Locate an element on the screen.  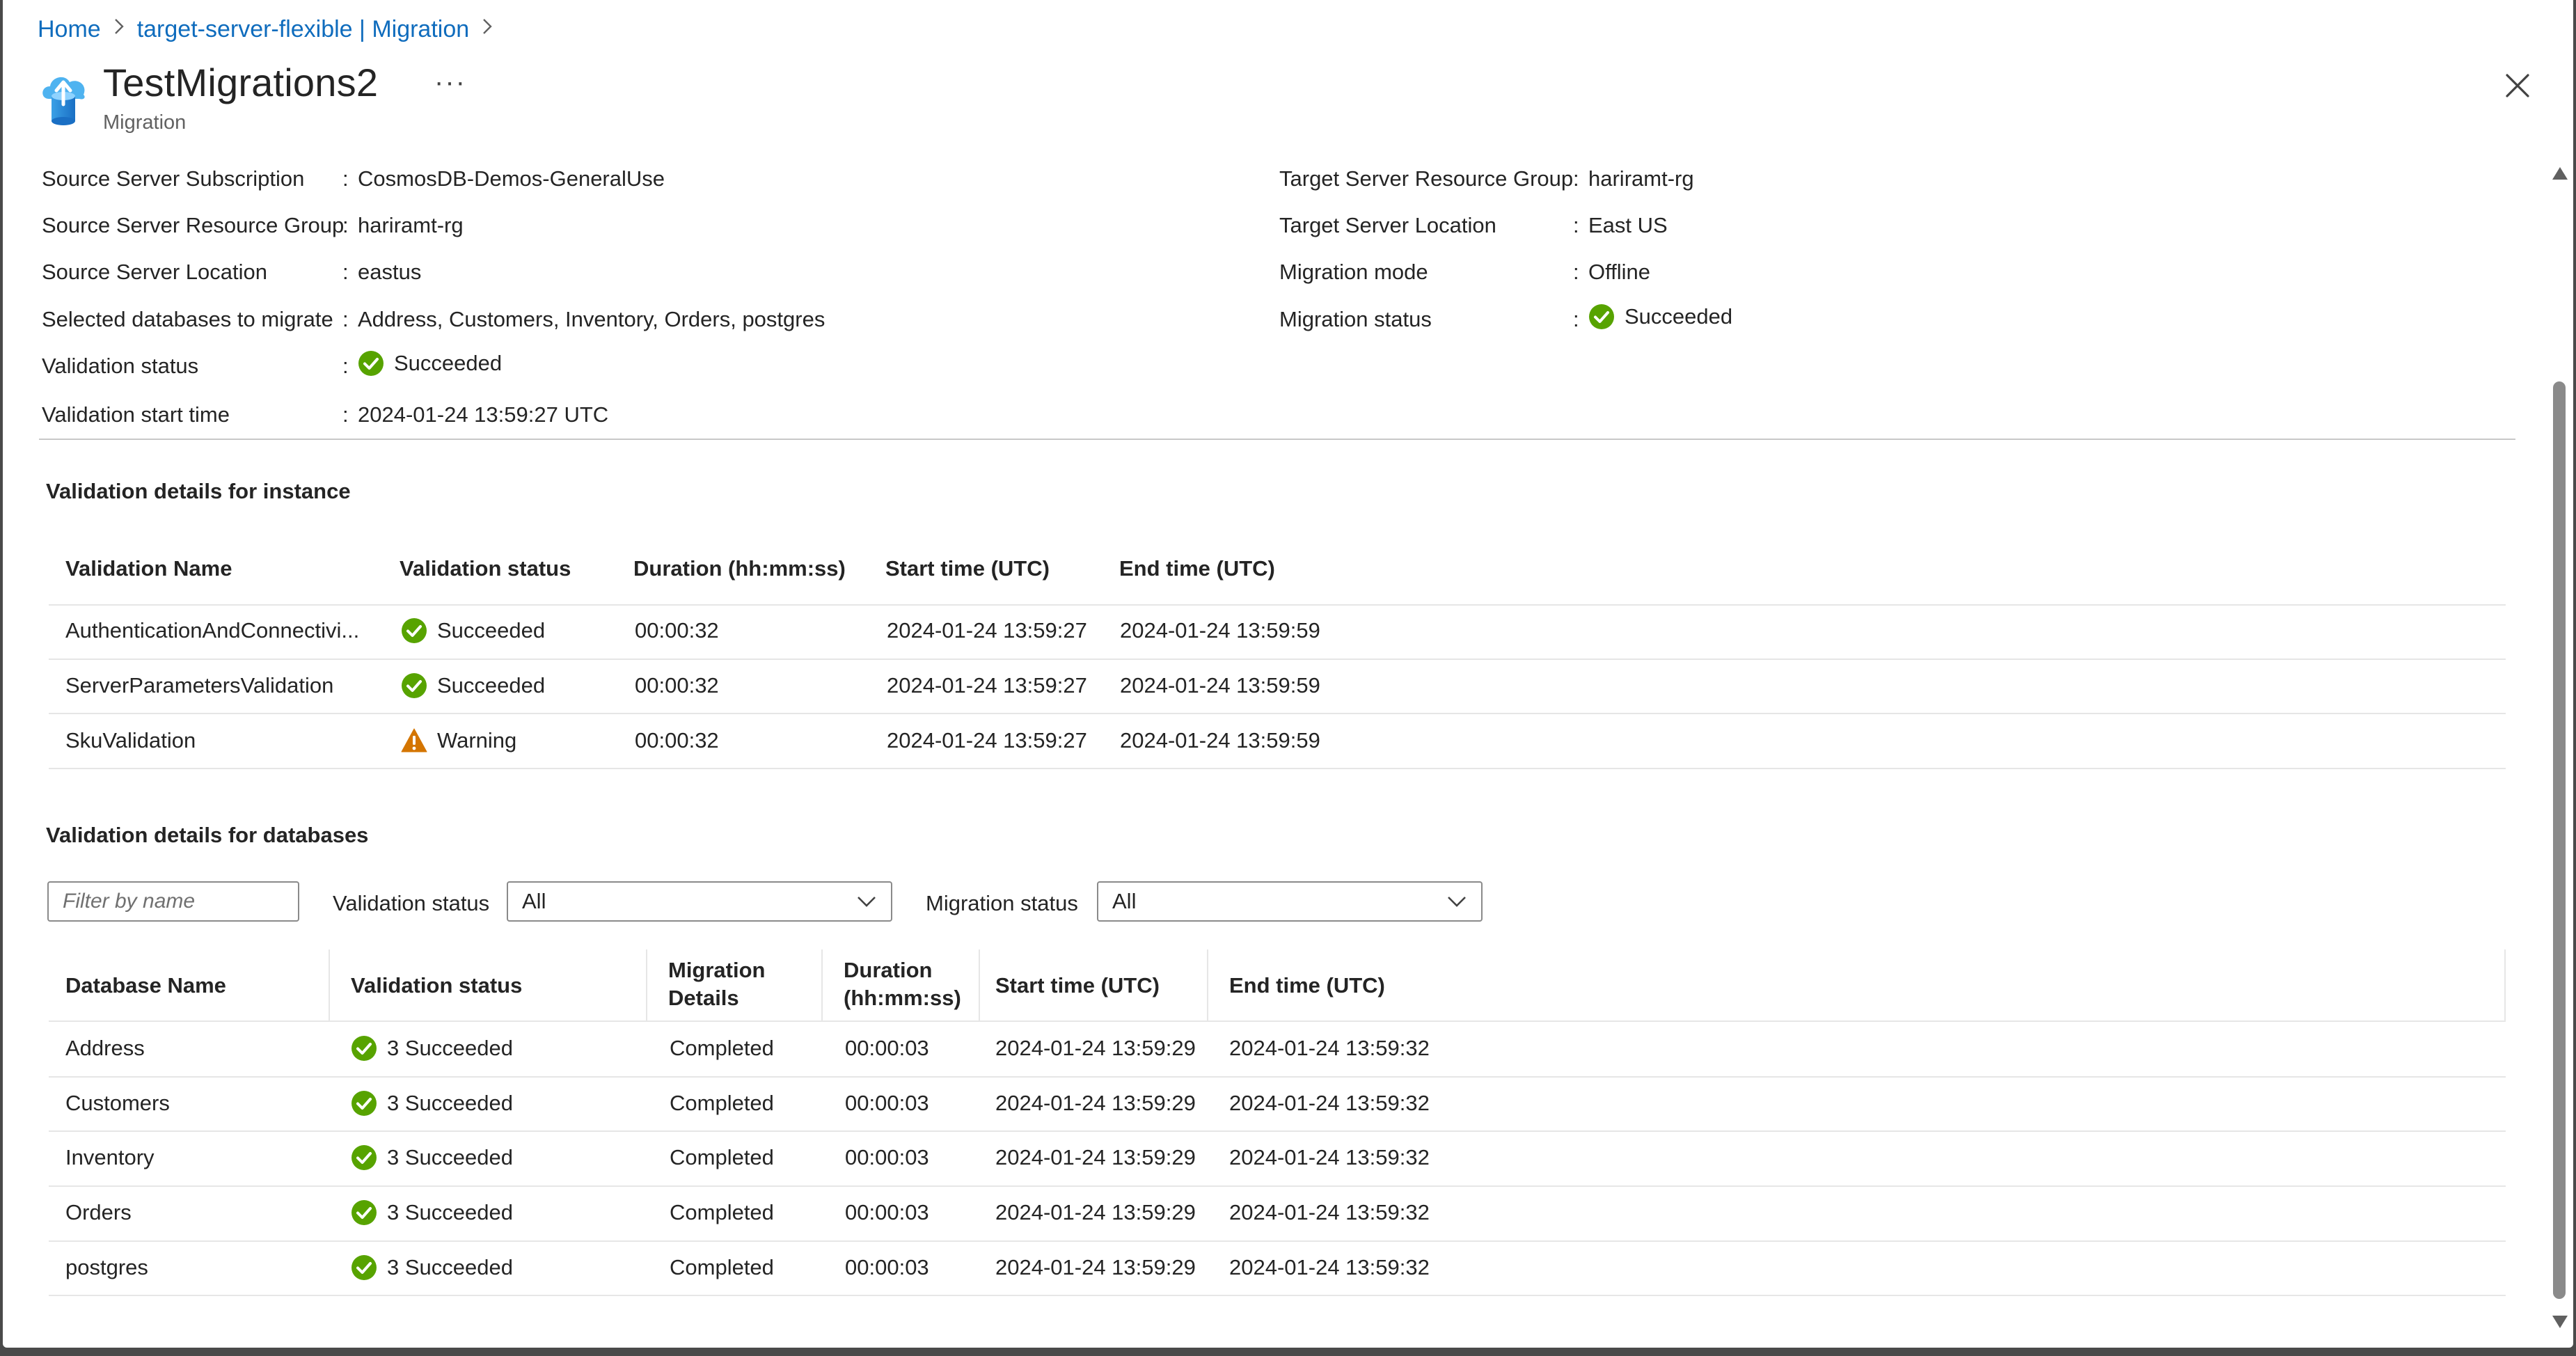
prop-label: Migration mode is located at coordinates (1353, 272).